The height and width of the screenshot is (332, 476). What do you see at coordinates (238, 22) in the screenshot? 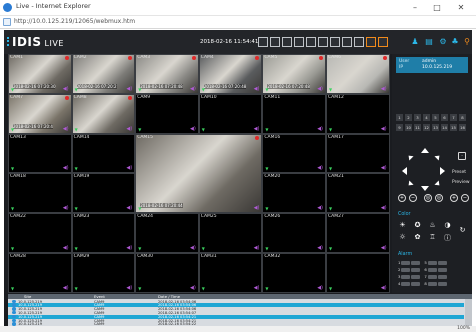
I see `address-bar: http://10.0.125.219/12065/webmux.htm` at bounding box center [238, 22].